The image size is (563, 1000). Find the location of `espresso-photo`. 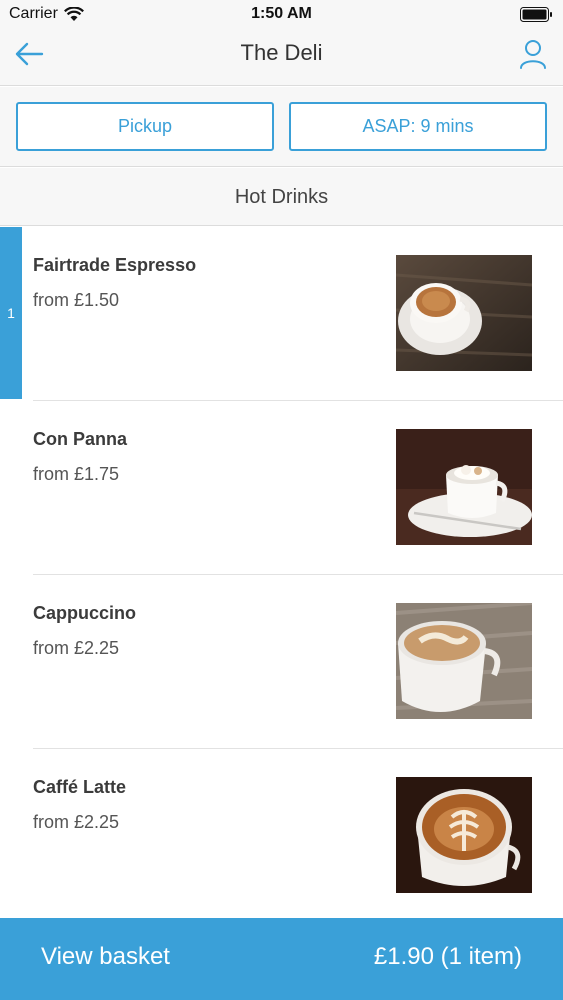

espresso-photo is located at coordinates (464, 313).